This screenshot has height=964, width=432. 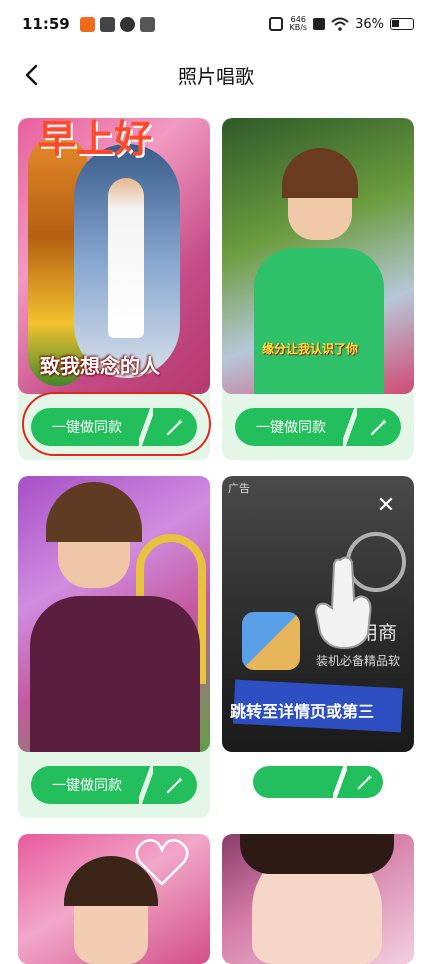 I want to click on ad-tag: 广告, so click(x=239, y=488).